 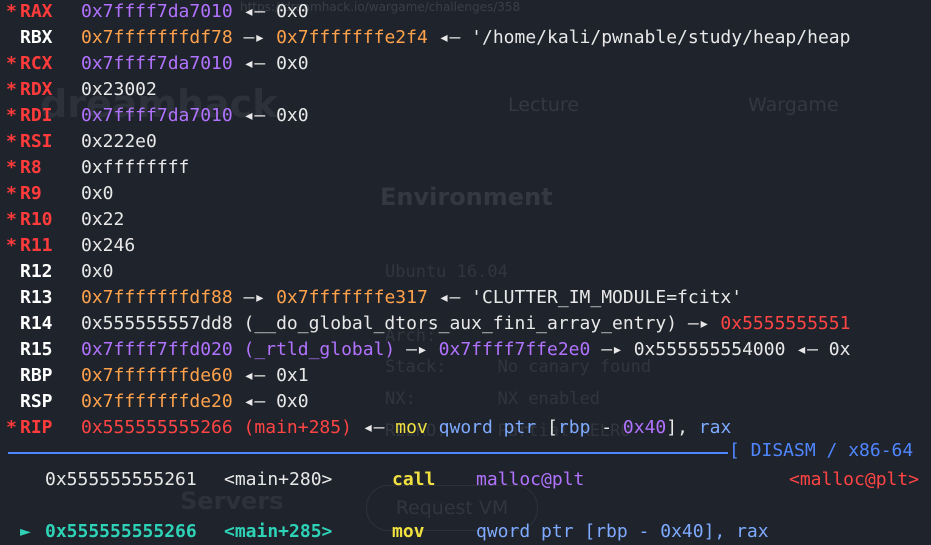 What do you see at coordinates (465, 246) in the screenshot?
I see `register-row-r11: * R11 0x246` at bounding box center [465, 246].